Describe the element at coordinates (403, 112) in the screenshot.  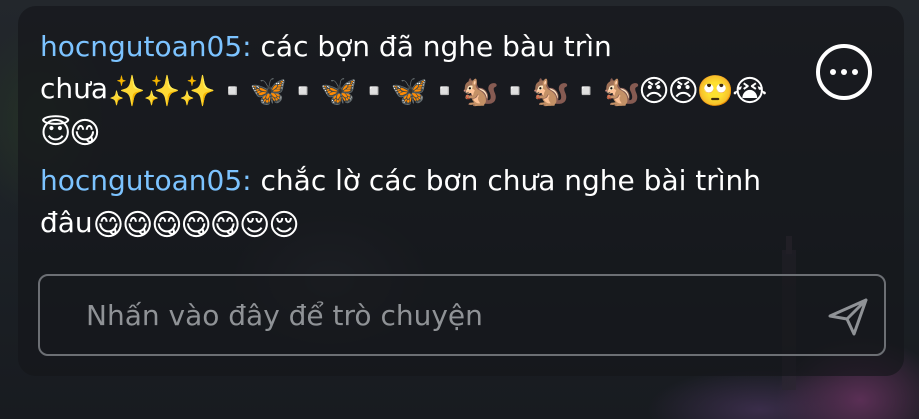
I see `message-emojis: ✨✨✨▫️🦋▫️🦋▫️🦋▫️🐿️▫️🐿️▫️🐿️😠😠🙄😭😇😋` at that location.